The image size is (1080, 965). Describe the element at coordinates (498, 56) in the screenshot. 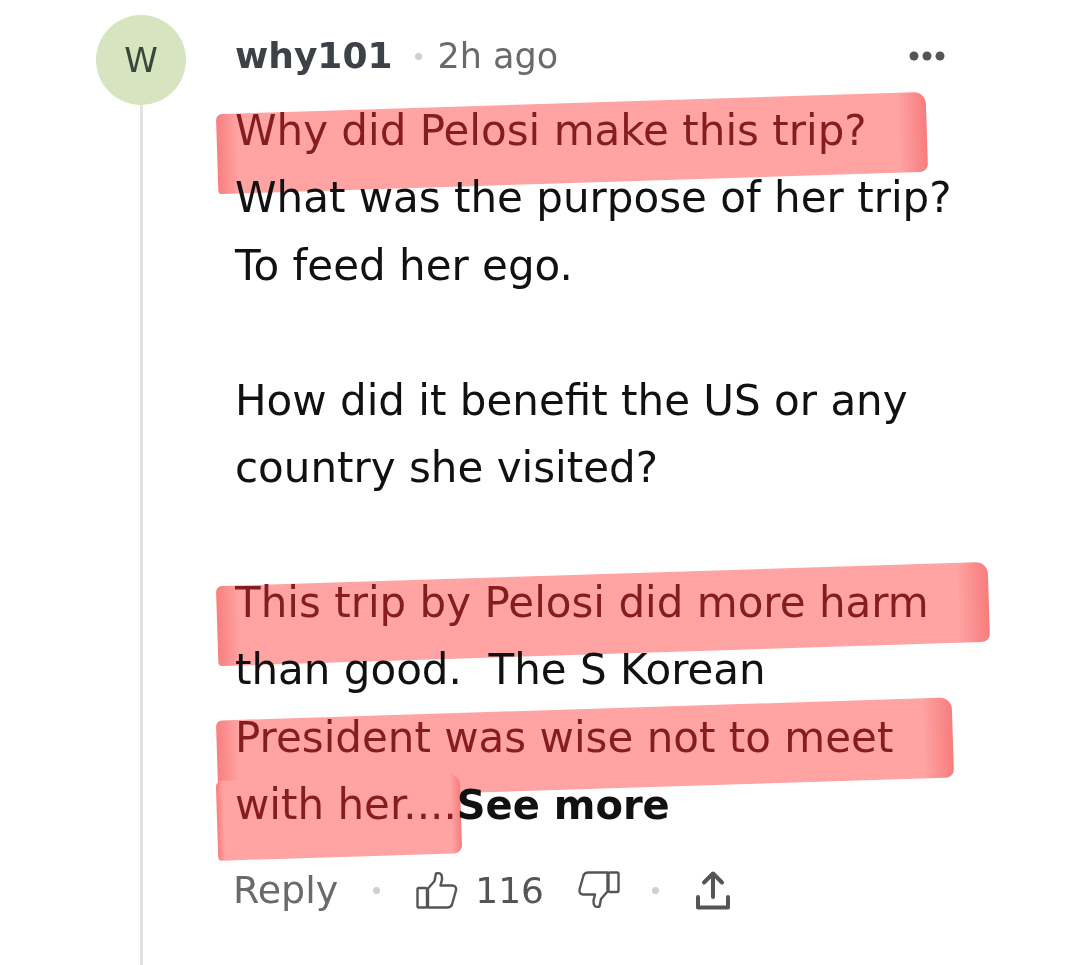

I see `timestamp: 2h ago` at that location.